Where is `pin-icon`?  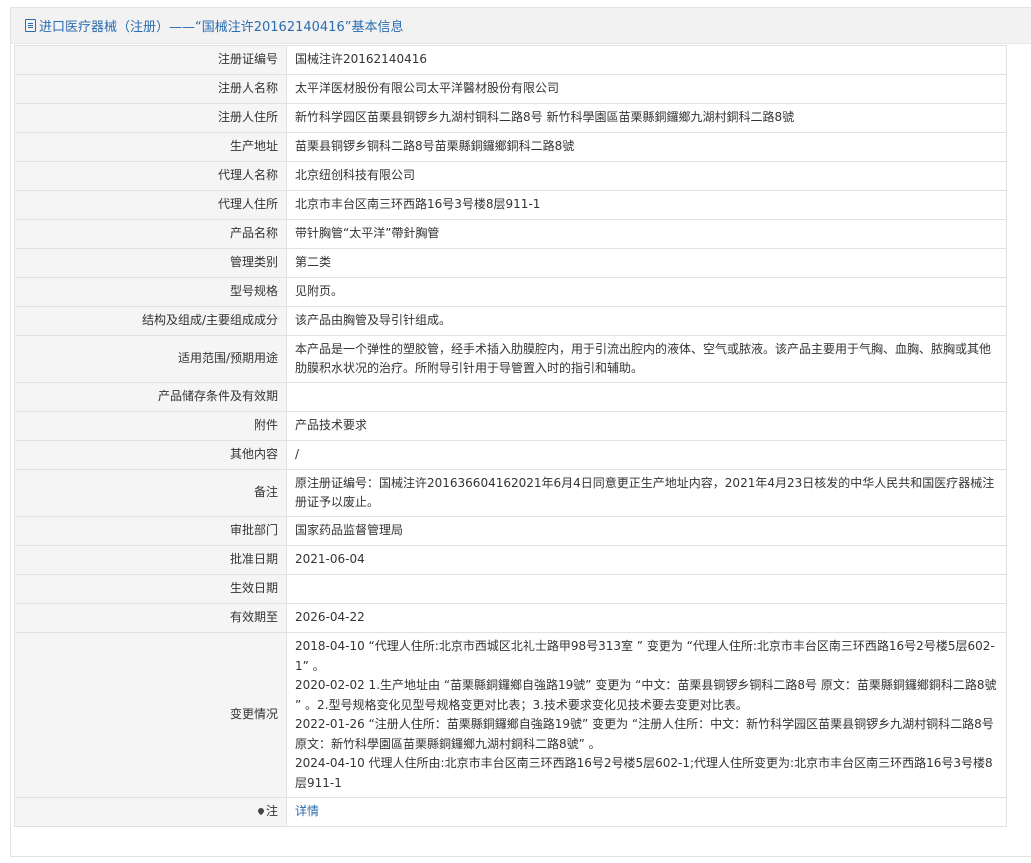 pin-icon is located at coordinates (261, 811).